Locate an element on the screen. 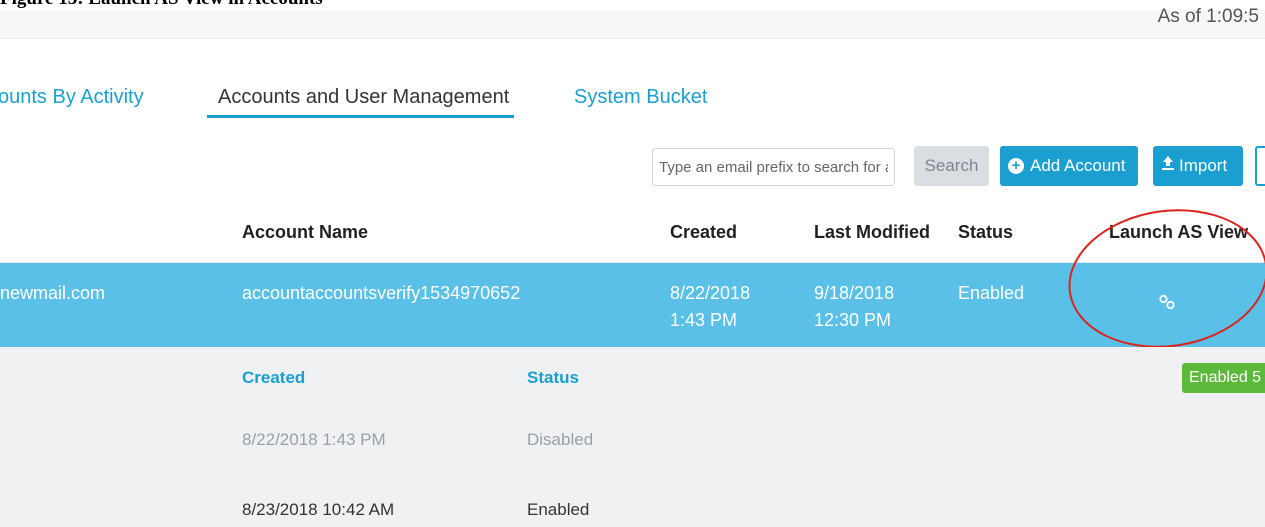 The width and height of the screenshot is (1265, 527). cell-created: 8/22/2018 1:43 PM is located at coordinates (710, 306).